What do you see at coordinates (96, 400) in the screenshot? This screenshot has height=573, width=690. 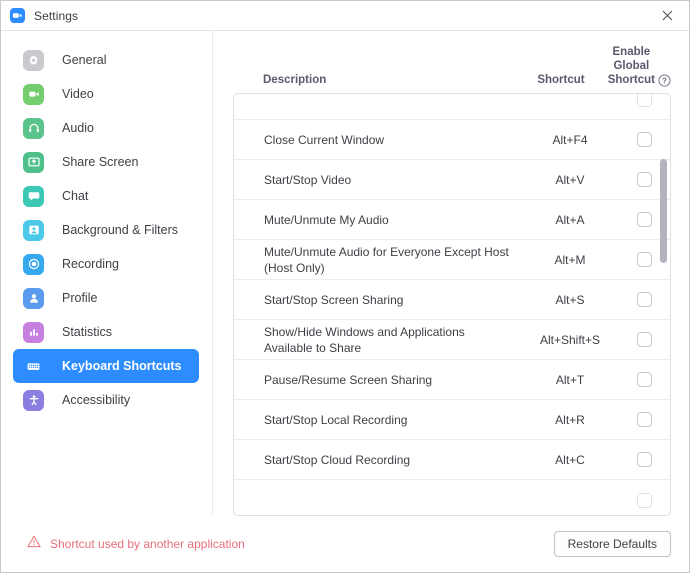 I see `sidebar-item-label: Accessibility` at bounding box center [96, 400].